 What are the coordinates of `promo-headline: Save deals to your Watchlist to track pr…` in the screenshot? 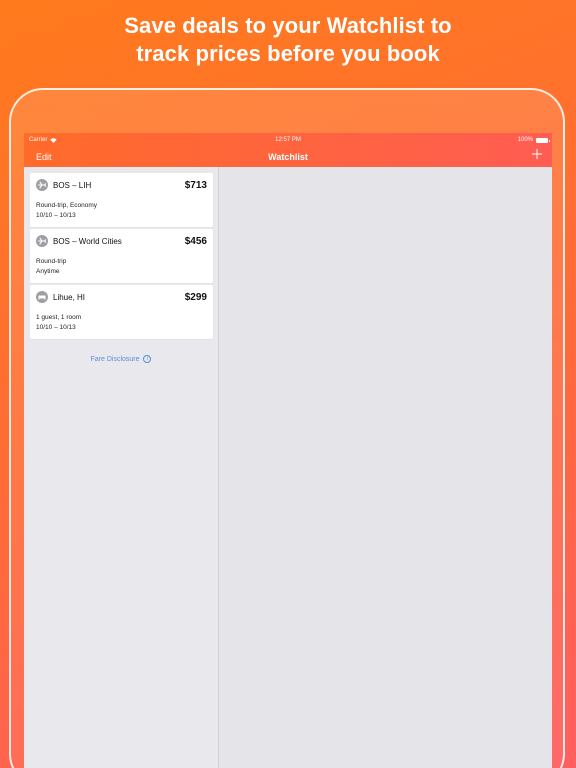 It's located at (288, 40).